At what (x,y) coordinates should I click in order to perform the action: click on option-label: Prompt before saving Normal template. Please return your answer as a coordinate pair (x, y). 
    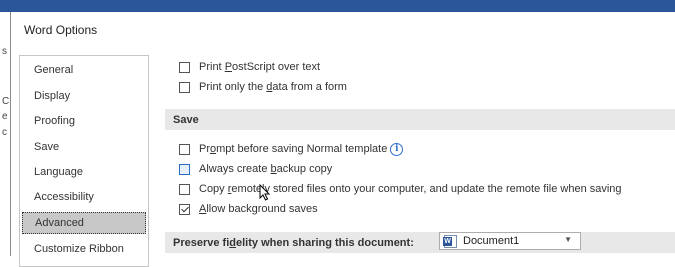
    Looking at the image, I should click on (293, 149).